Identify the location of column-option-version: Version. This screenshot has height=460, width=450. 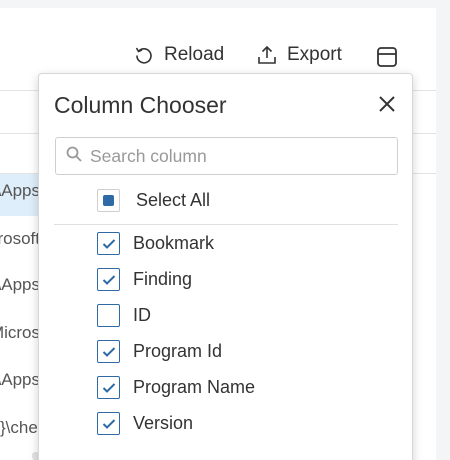
(145, 423).